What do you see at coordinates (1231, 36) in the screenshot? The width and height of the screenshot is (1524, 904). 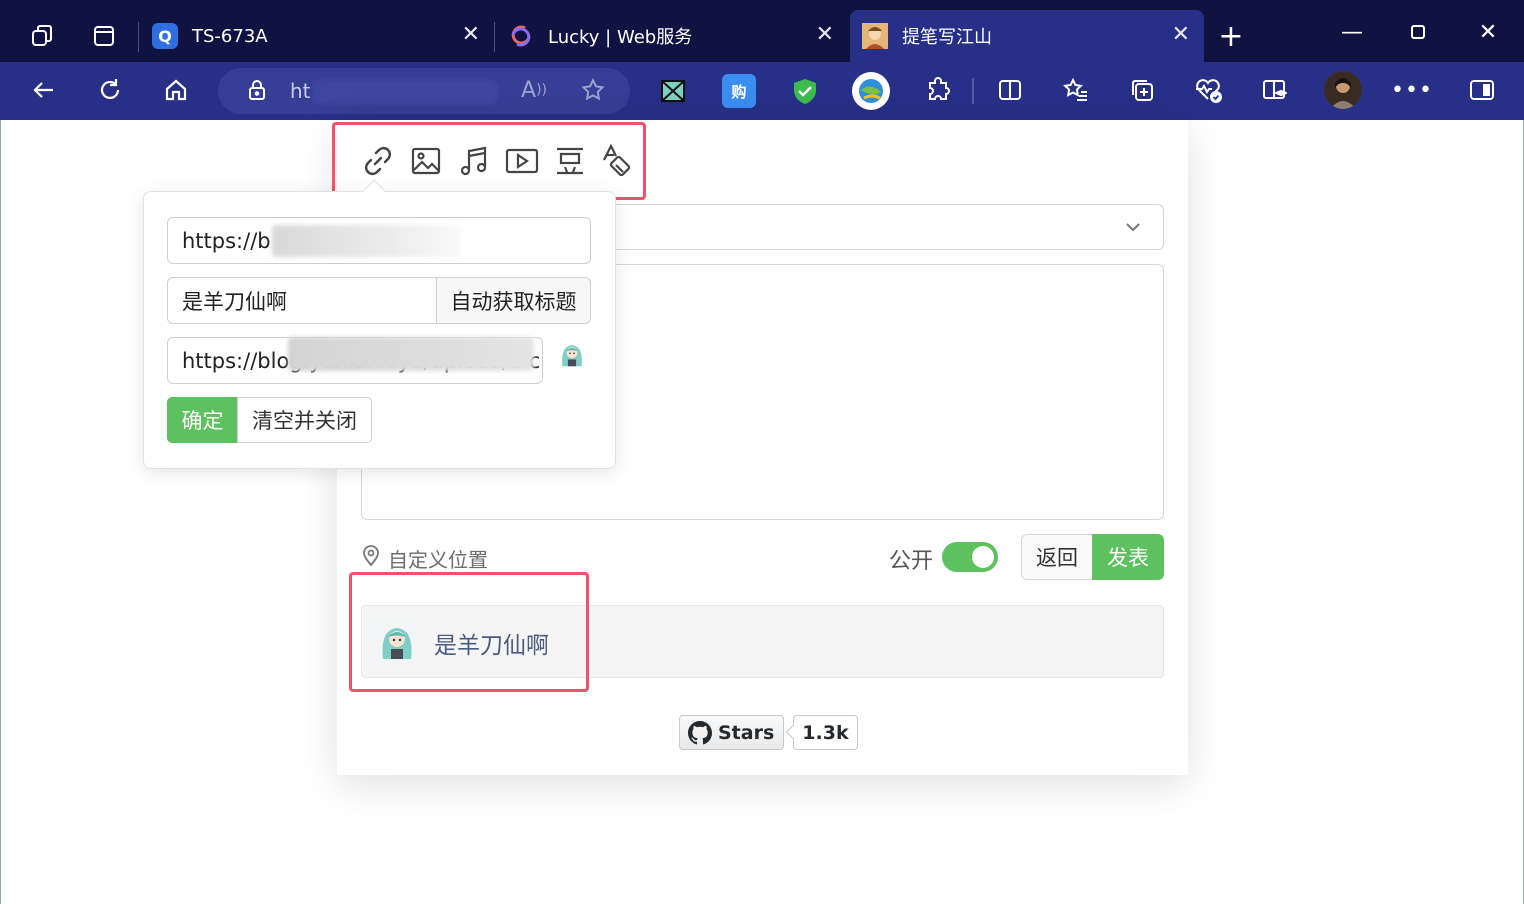 I see `new-tab-icon: +` at bounding box center [1231, 36].